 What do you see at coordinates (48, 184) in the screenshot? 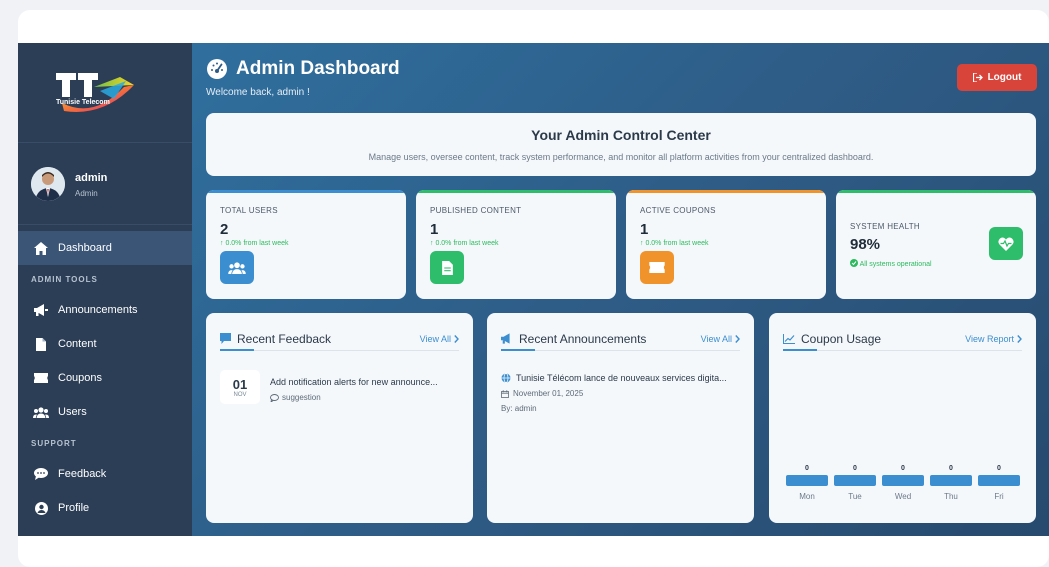
I see `avatar` at bounding box center [48, 184].